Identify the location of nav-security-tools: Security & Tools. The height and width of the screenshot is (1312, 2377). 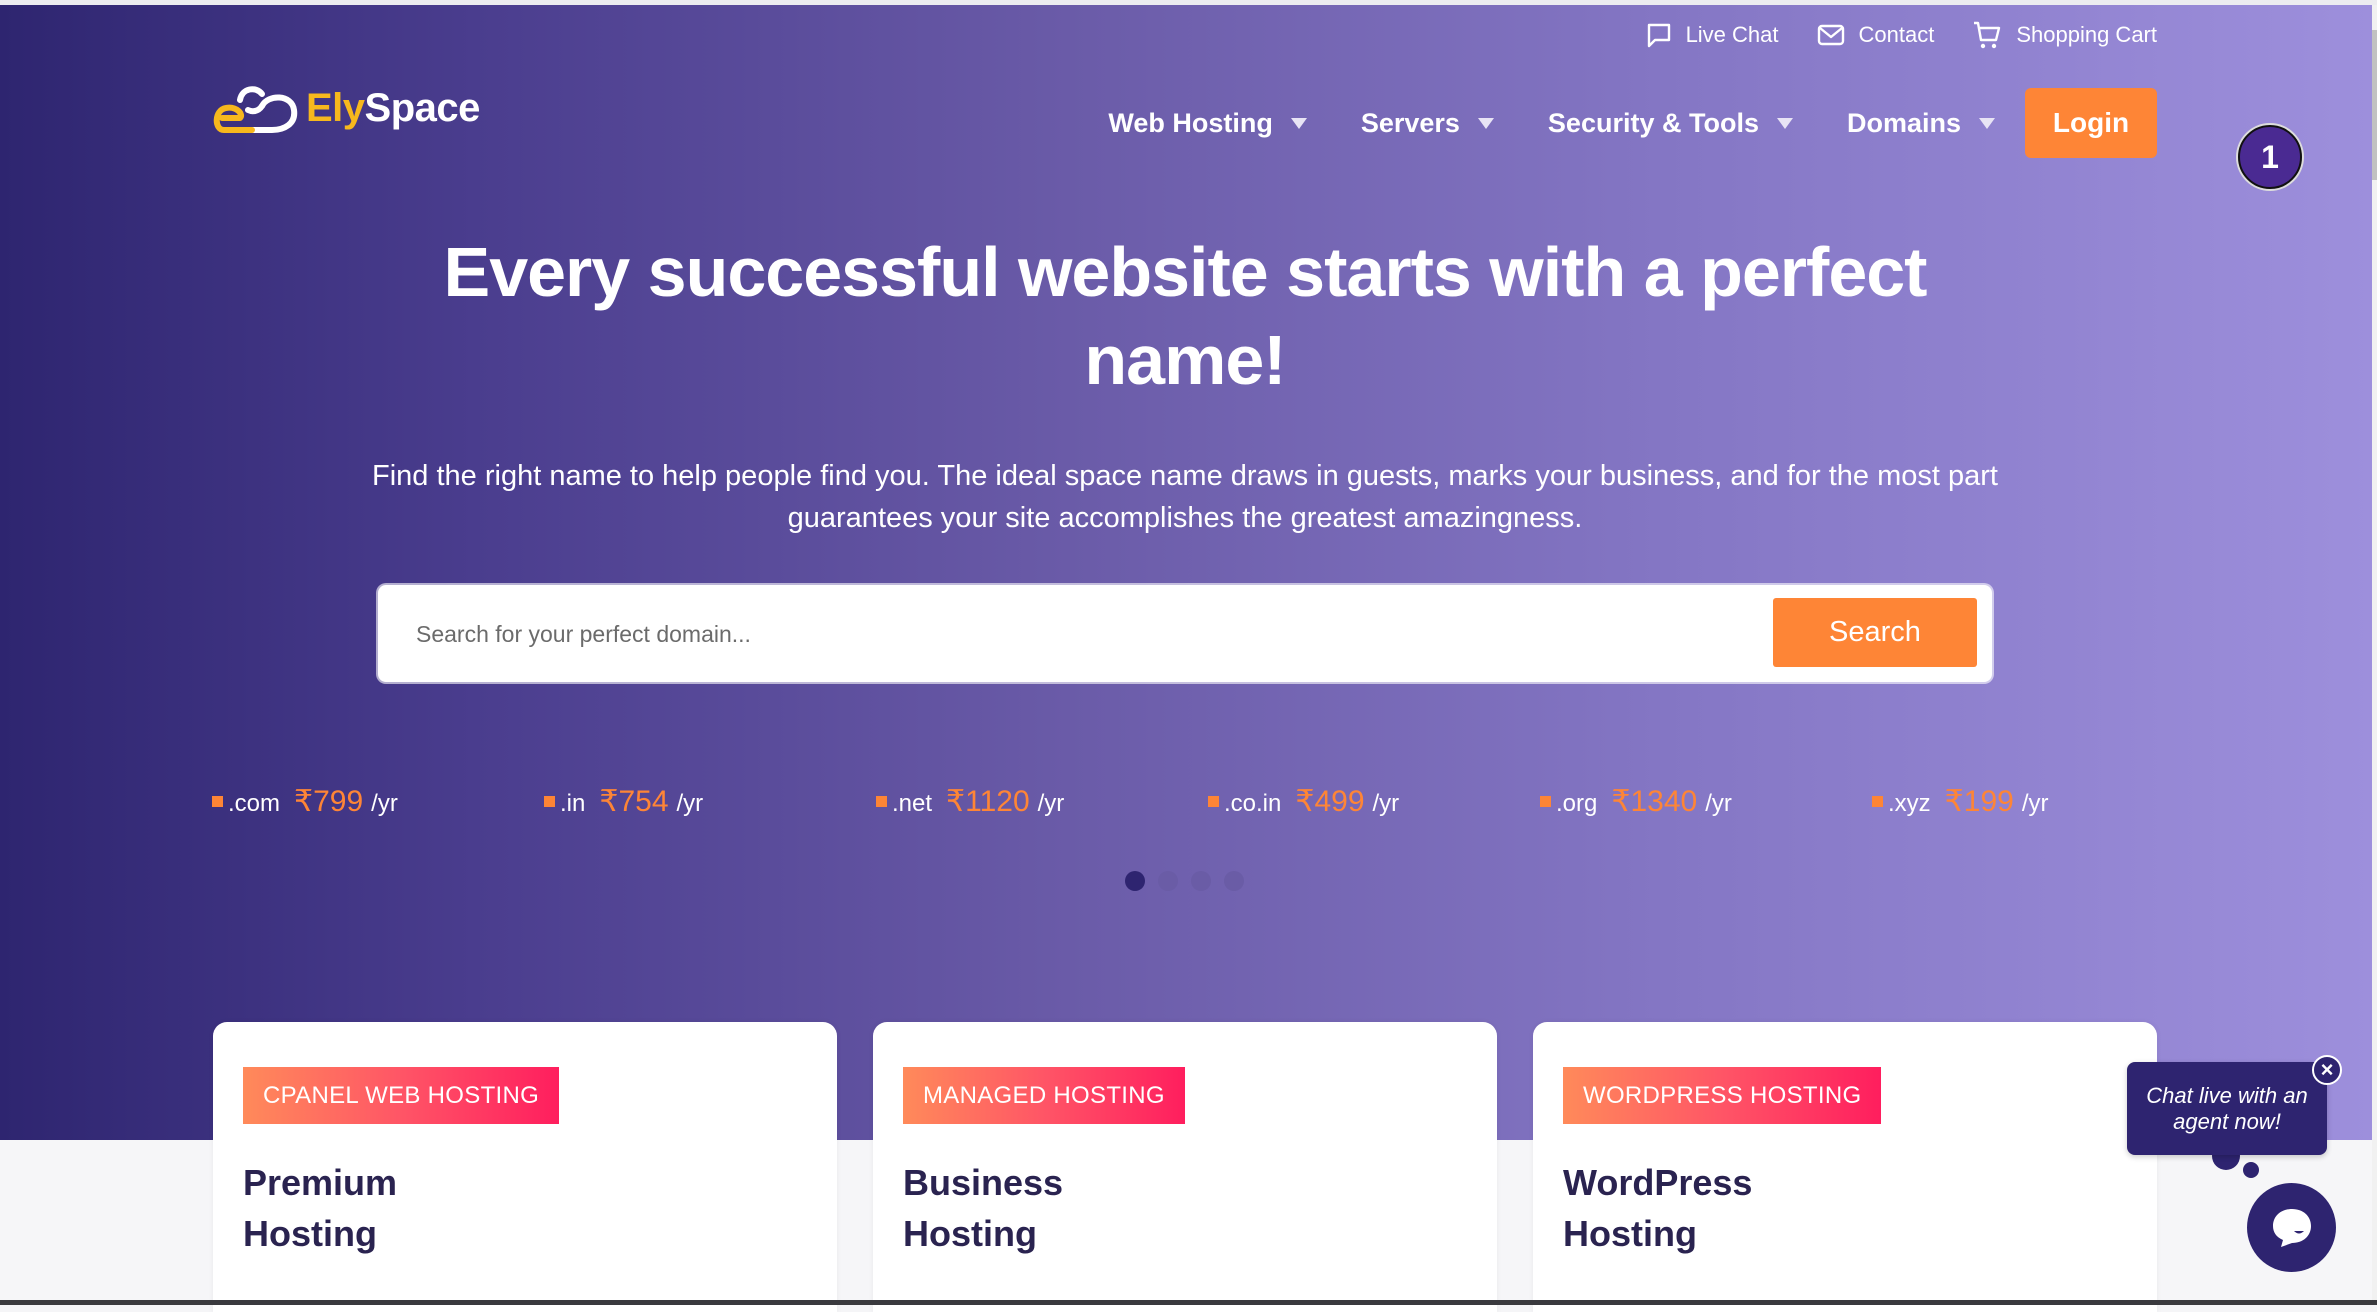
(1670, 123).